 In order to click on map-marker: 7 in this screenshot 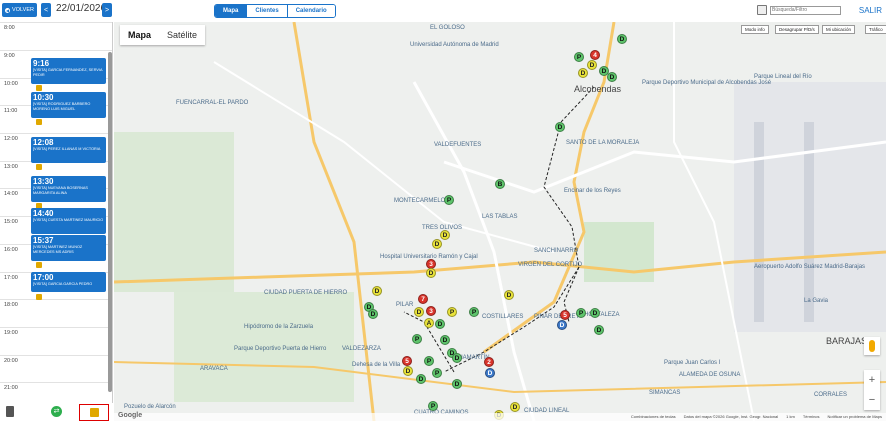, I will do `click(423, 299)`.